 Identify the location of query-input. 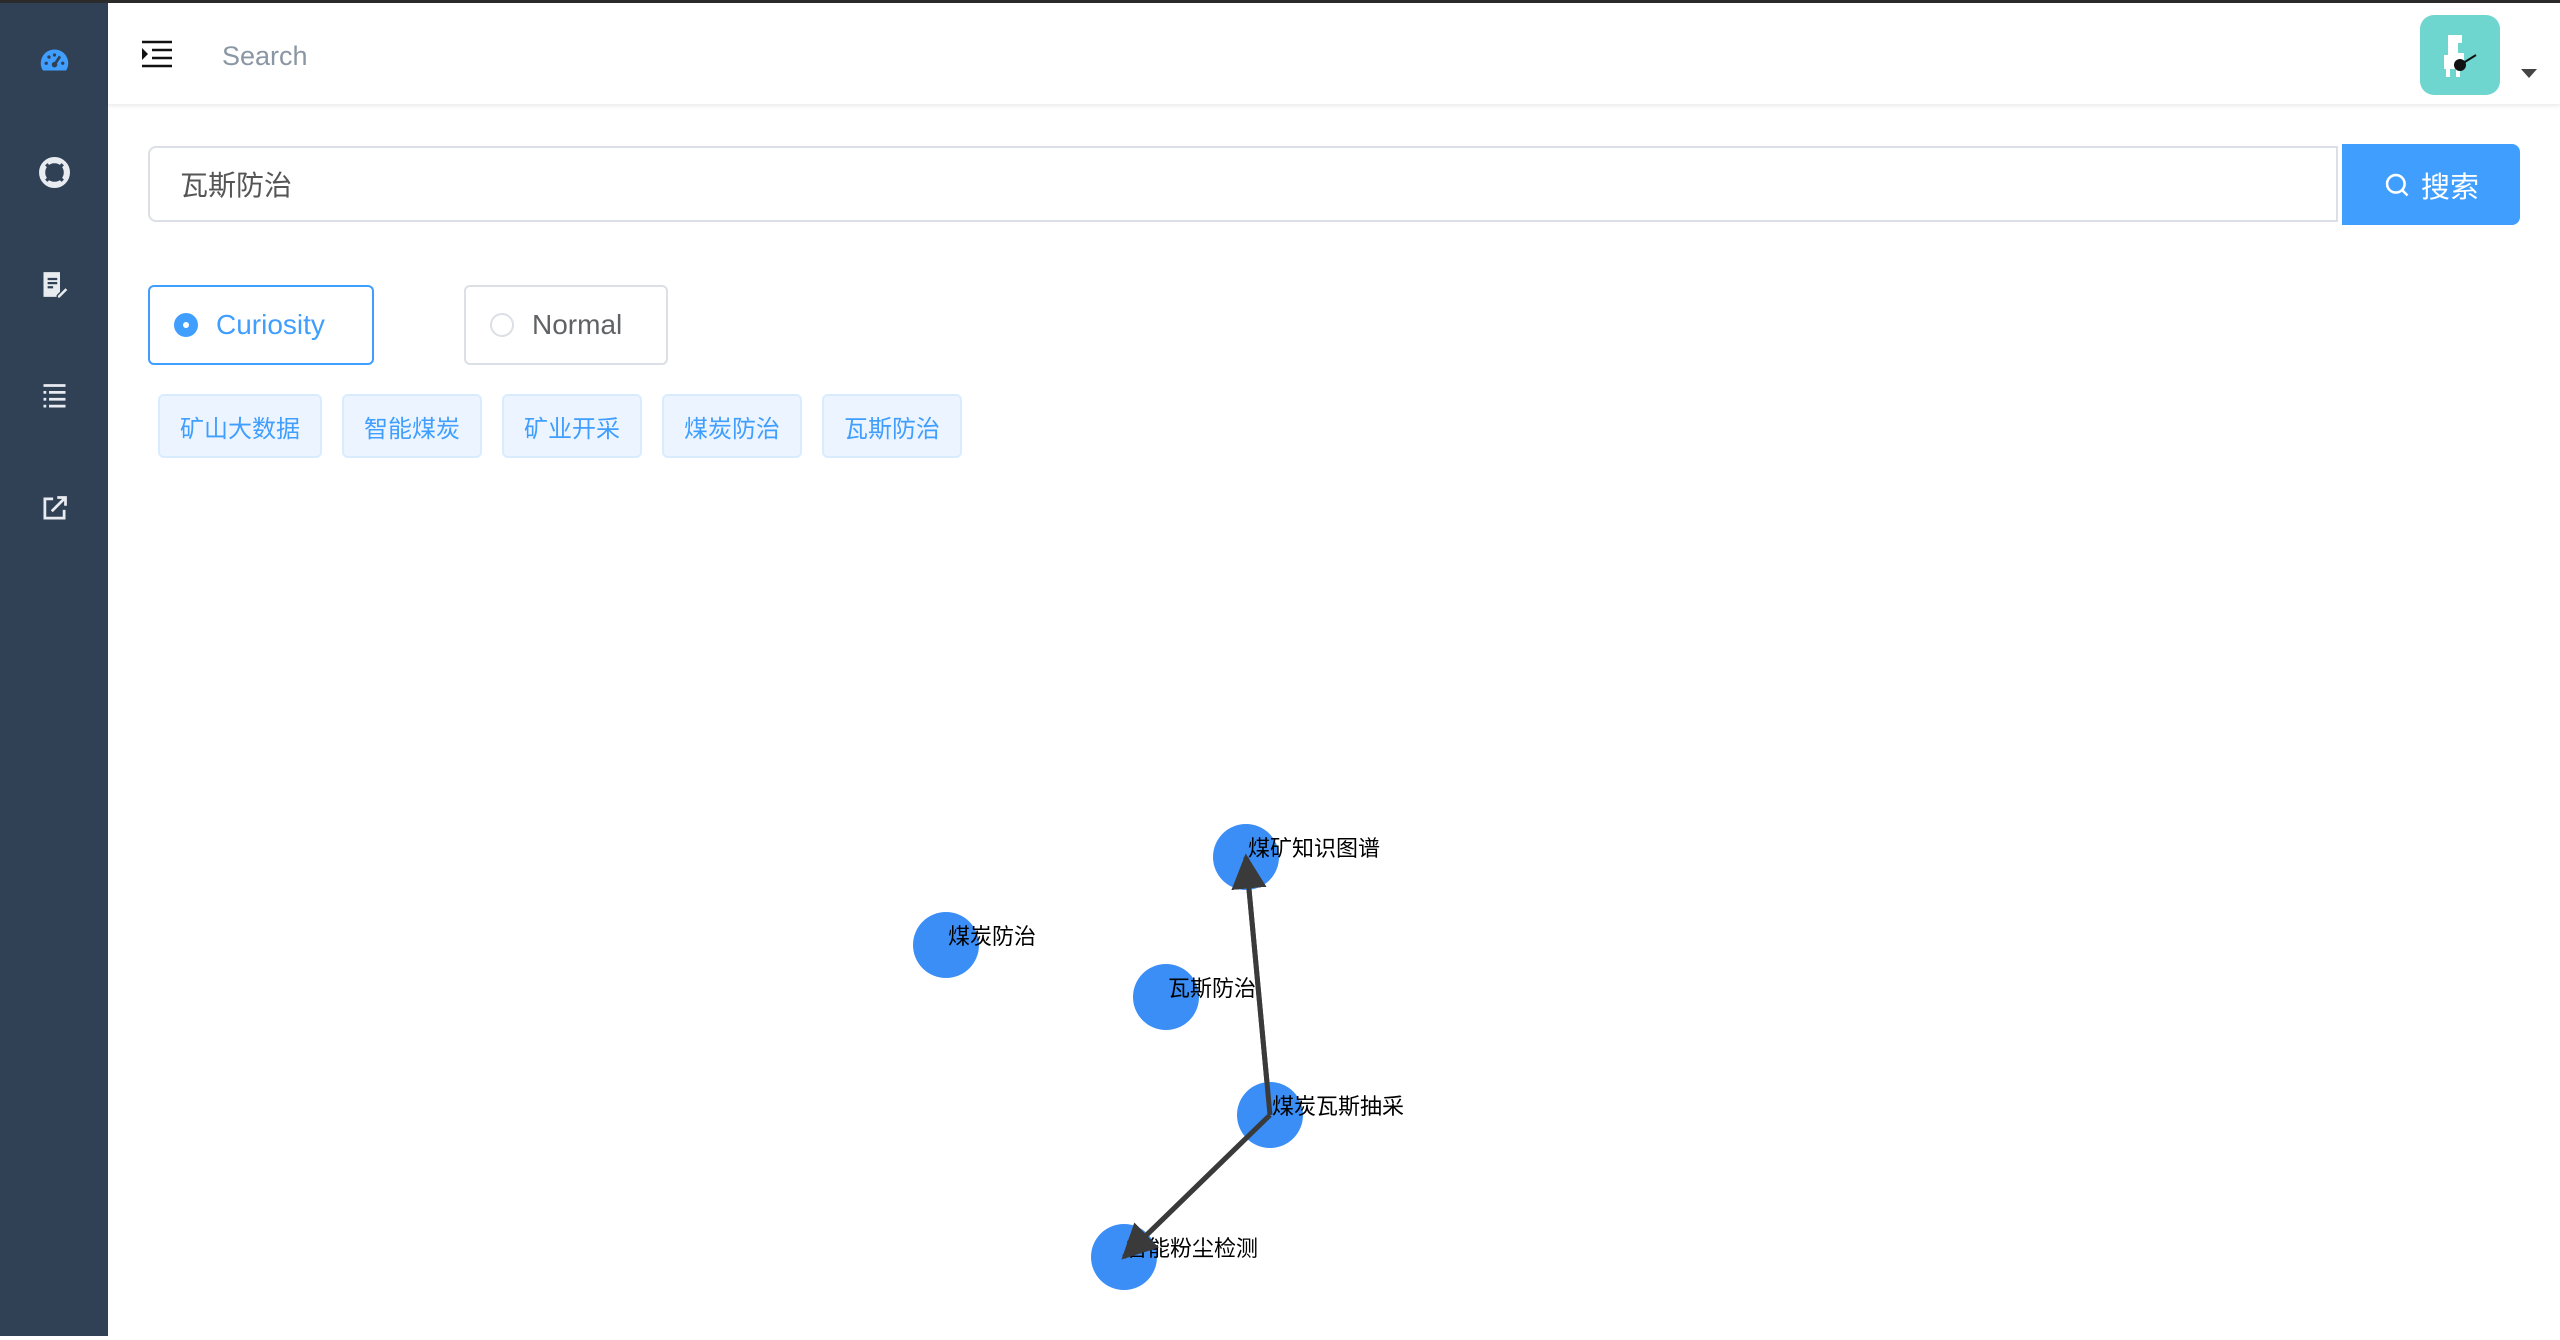
(1243, 184).